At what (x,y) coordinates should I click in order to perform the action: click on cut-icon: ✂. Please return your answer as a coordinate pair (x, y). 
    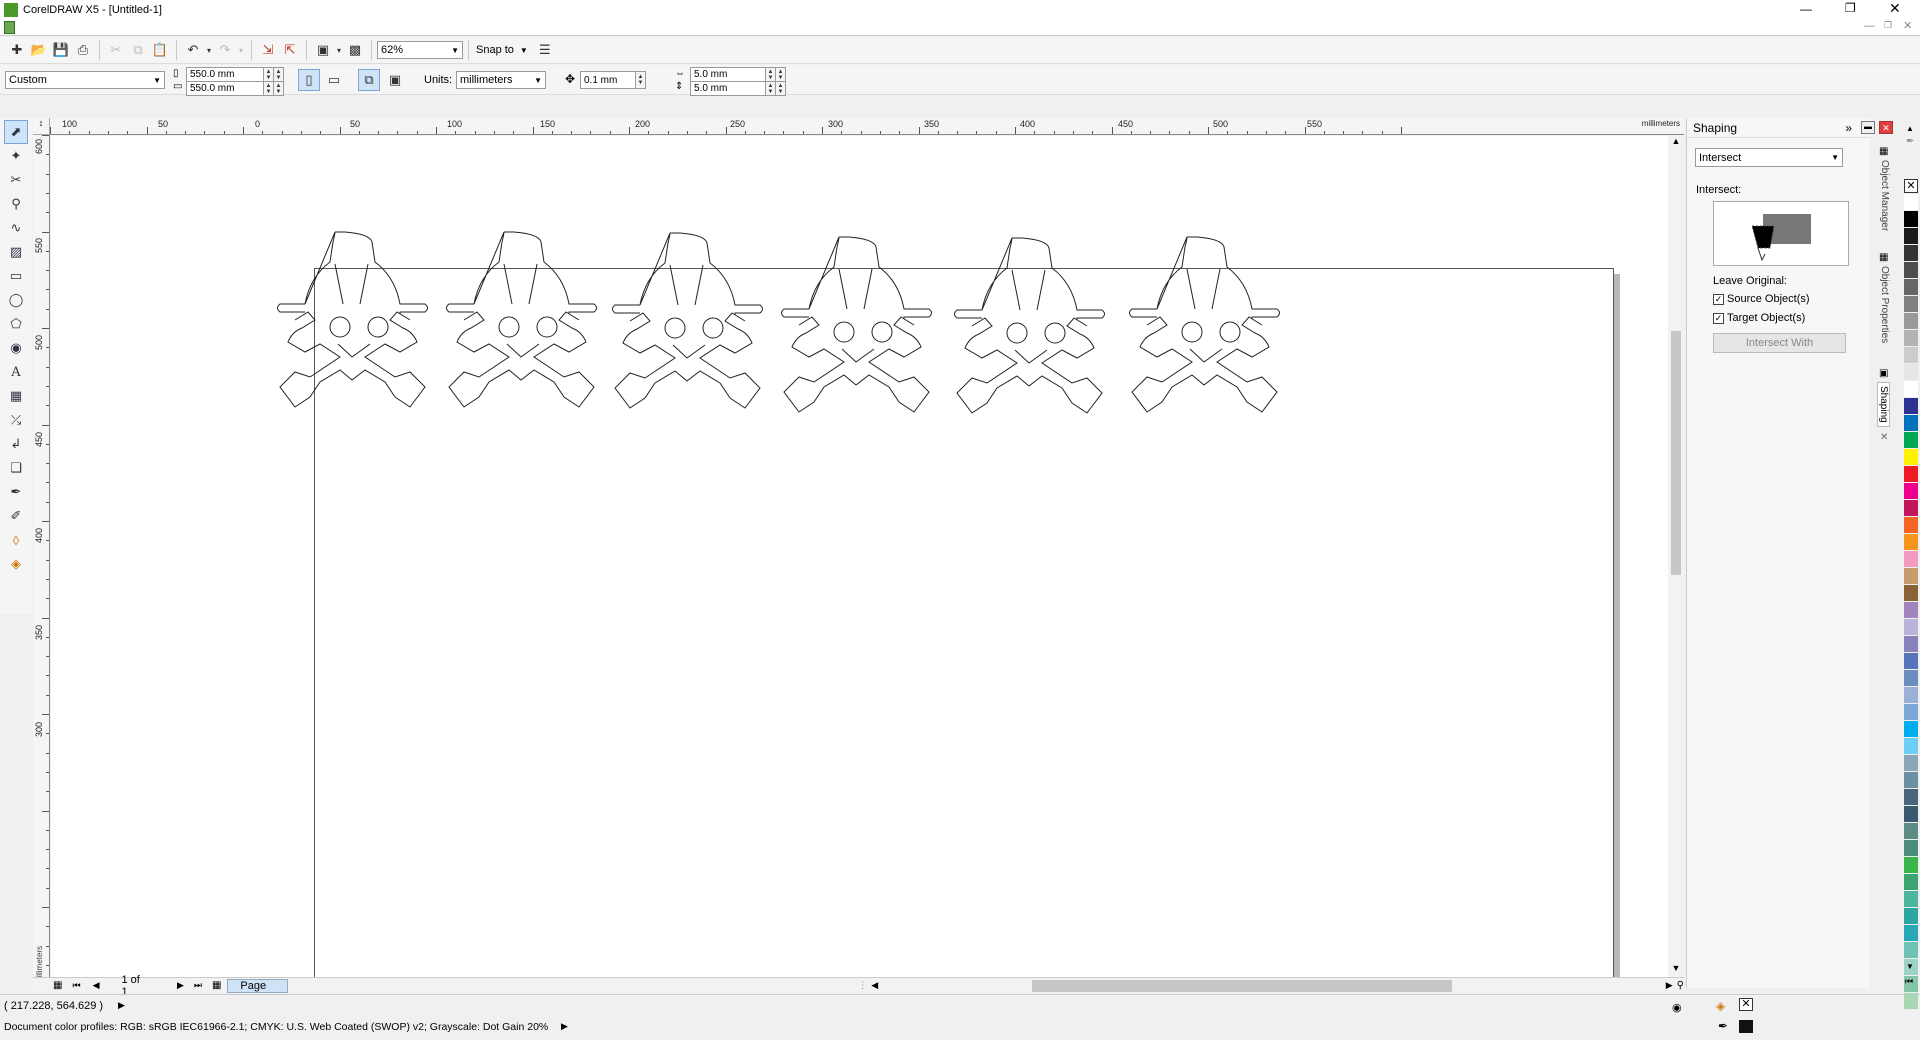
    Looking at the image, I should click on (116, 50).